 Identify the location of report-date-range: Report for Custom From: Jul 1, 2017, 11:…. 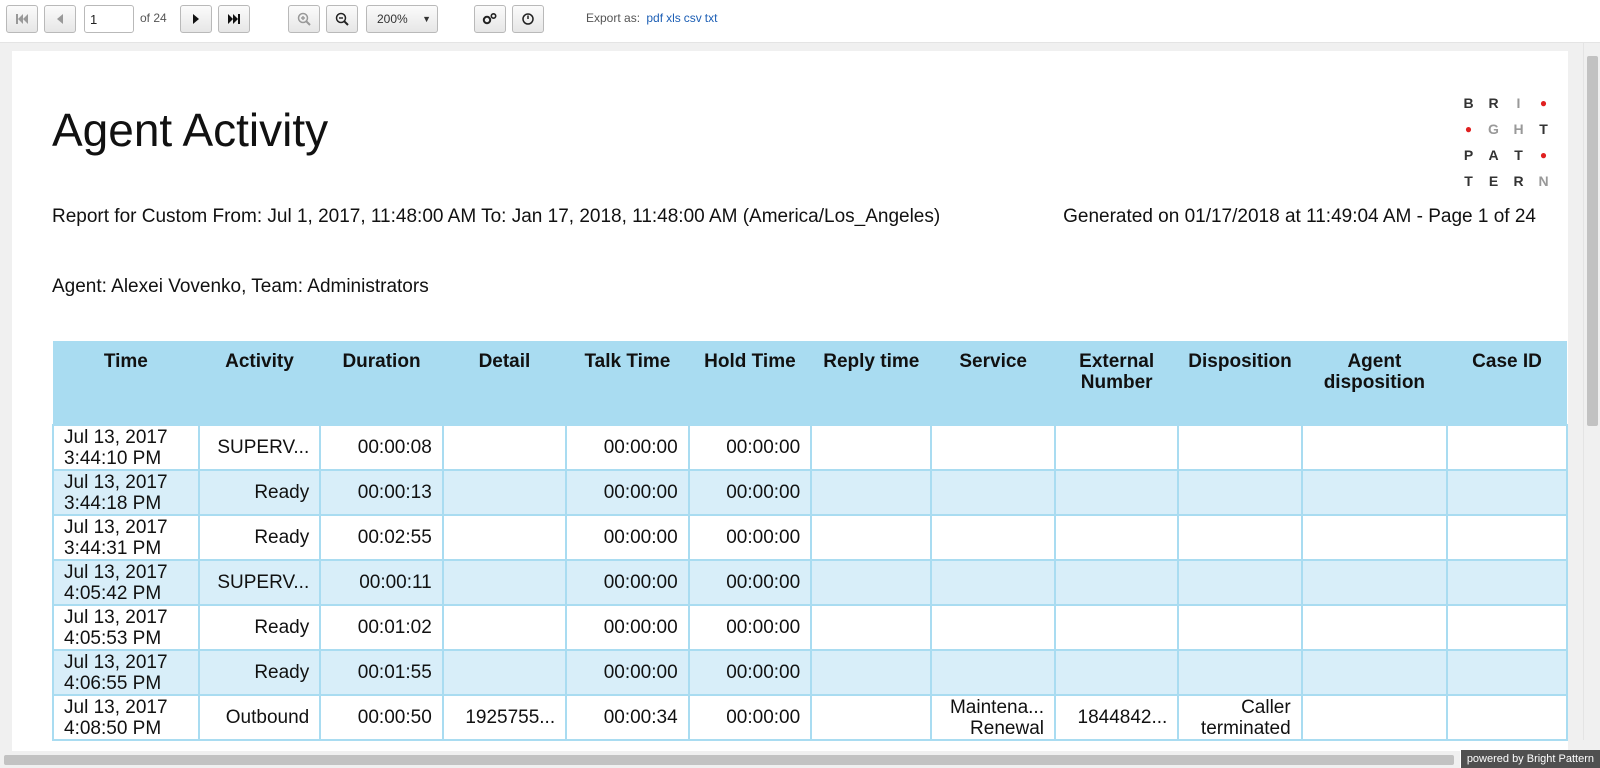
(496, 216).